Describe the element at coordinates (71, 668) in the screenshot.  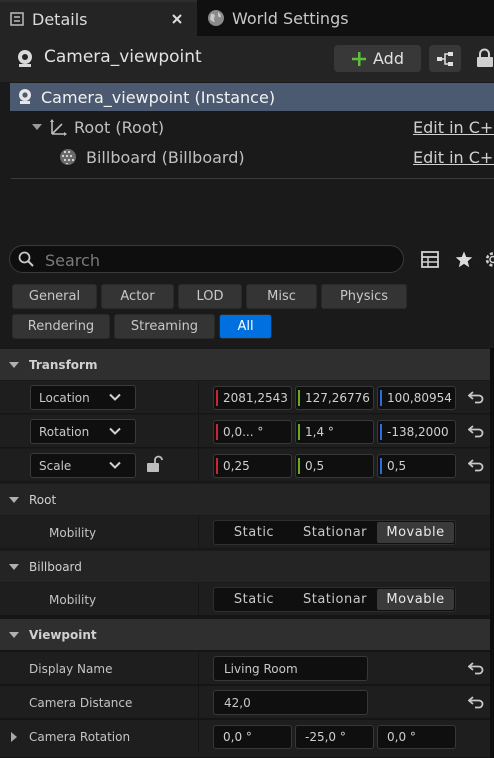
I see `display-name-label: Display Name` at that location.